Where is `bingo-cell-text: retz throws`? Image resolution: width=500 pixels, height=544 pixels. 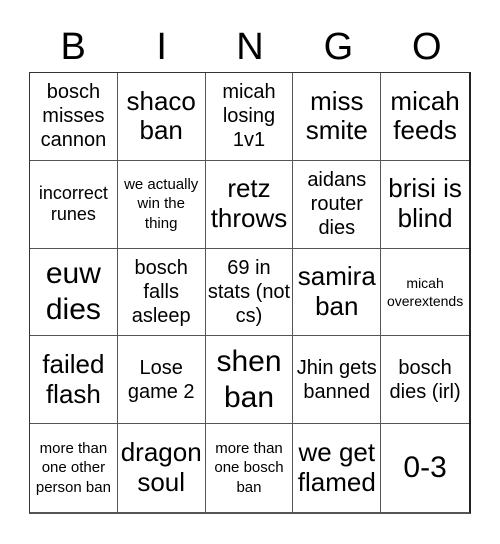
bingo-cell-text: retz throws is located at coordinates (249, 203).